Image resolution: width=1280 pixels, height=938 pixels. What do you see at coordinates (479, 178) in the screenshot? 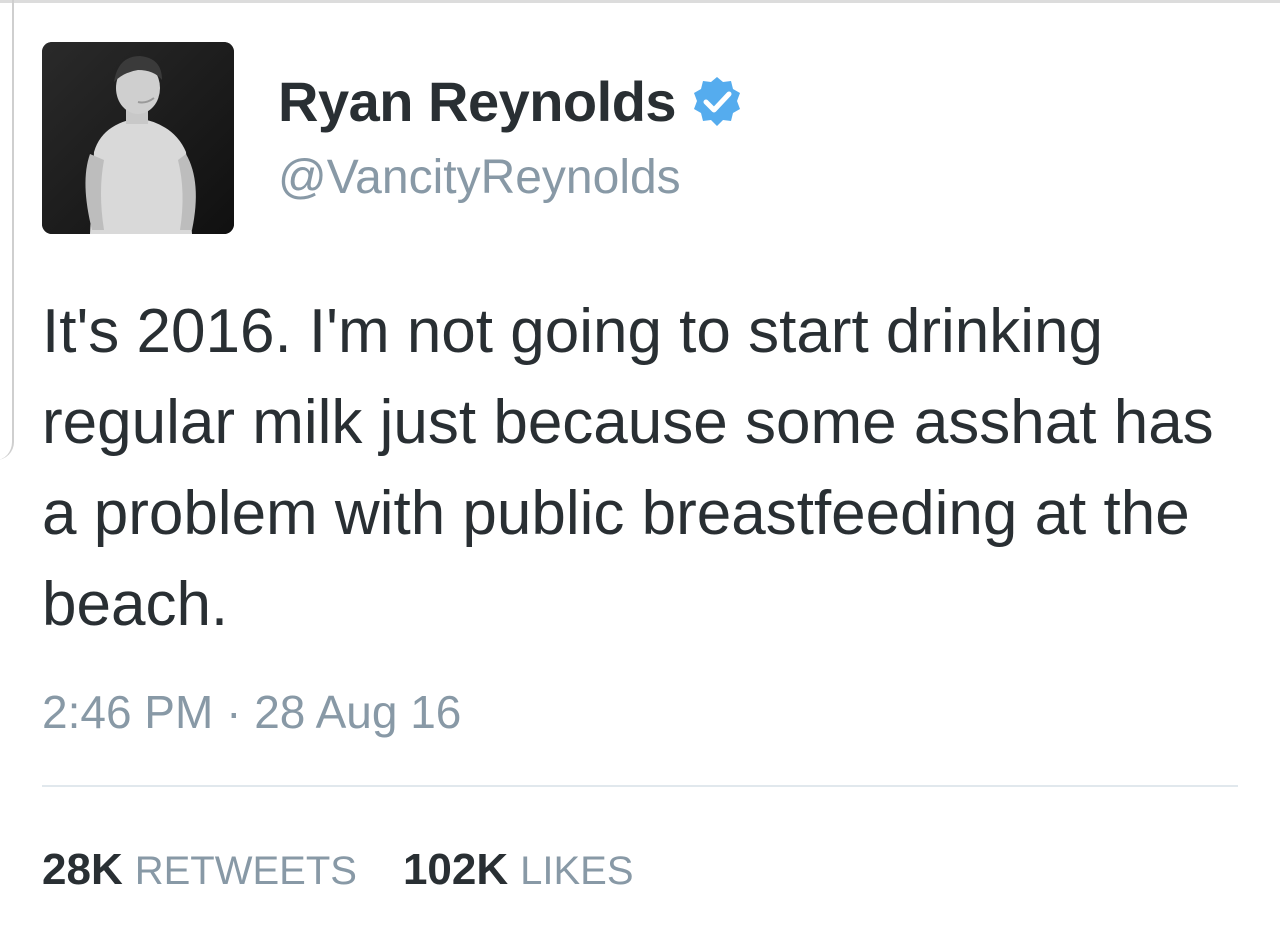
I see `author-handle: @VancityReynolds` at bounding box center [479, 178].